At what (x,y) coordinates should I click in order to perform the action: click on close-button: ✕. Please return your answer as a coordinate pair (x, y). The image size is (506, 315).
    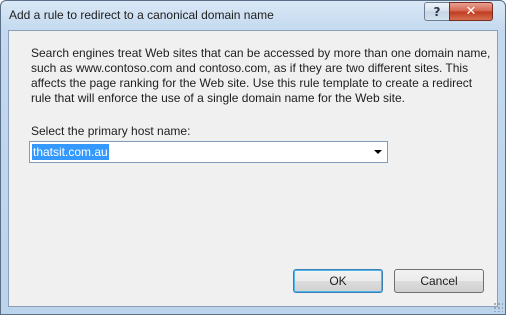
    Looking at the image, I should click on (471, 11).